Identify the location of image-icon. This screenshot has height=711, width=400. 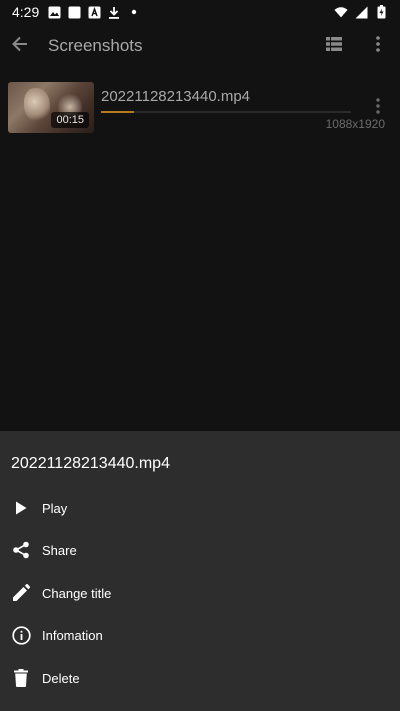
(54, 12).